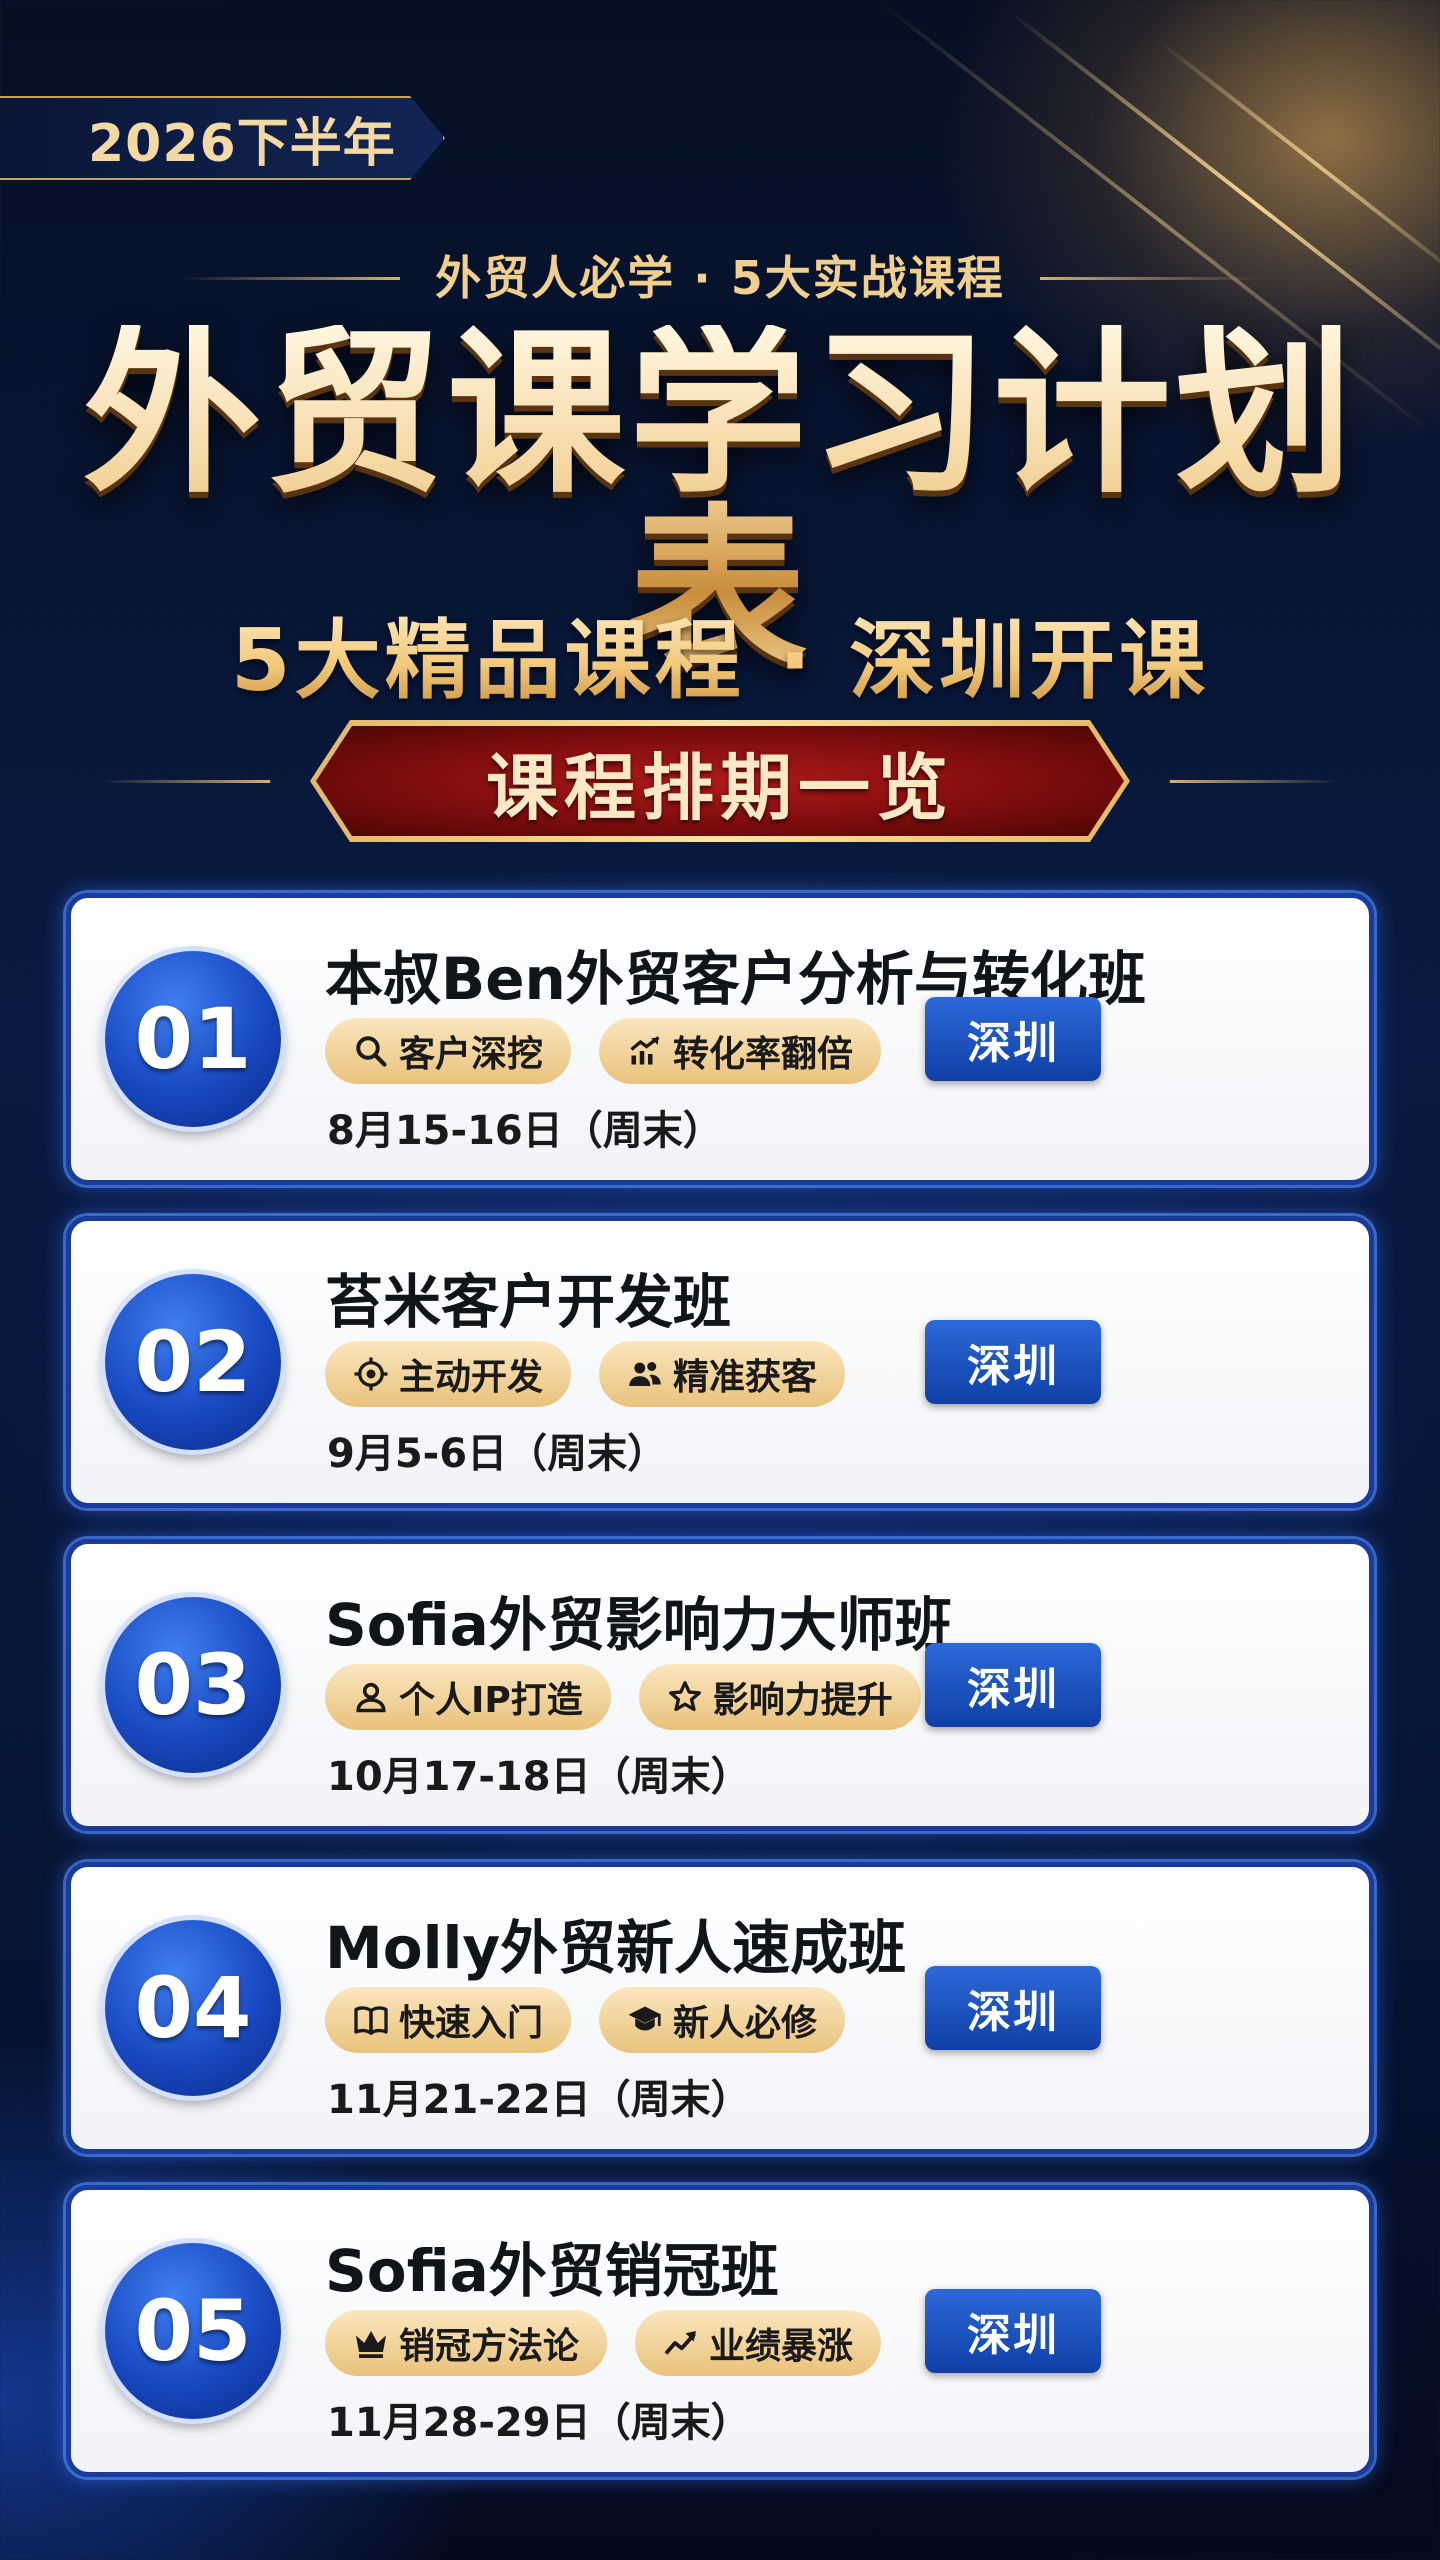 The width and height of the screenshot is (1440, 2560). What do you see at coordinates (242, 143) in the screenshot?
I see `year-badge-label: 2026下半年` at bounding box center [242, 143].